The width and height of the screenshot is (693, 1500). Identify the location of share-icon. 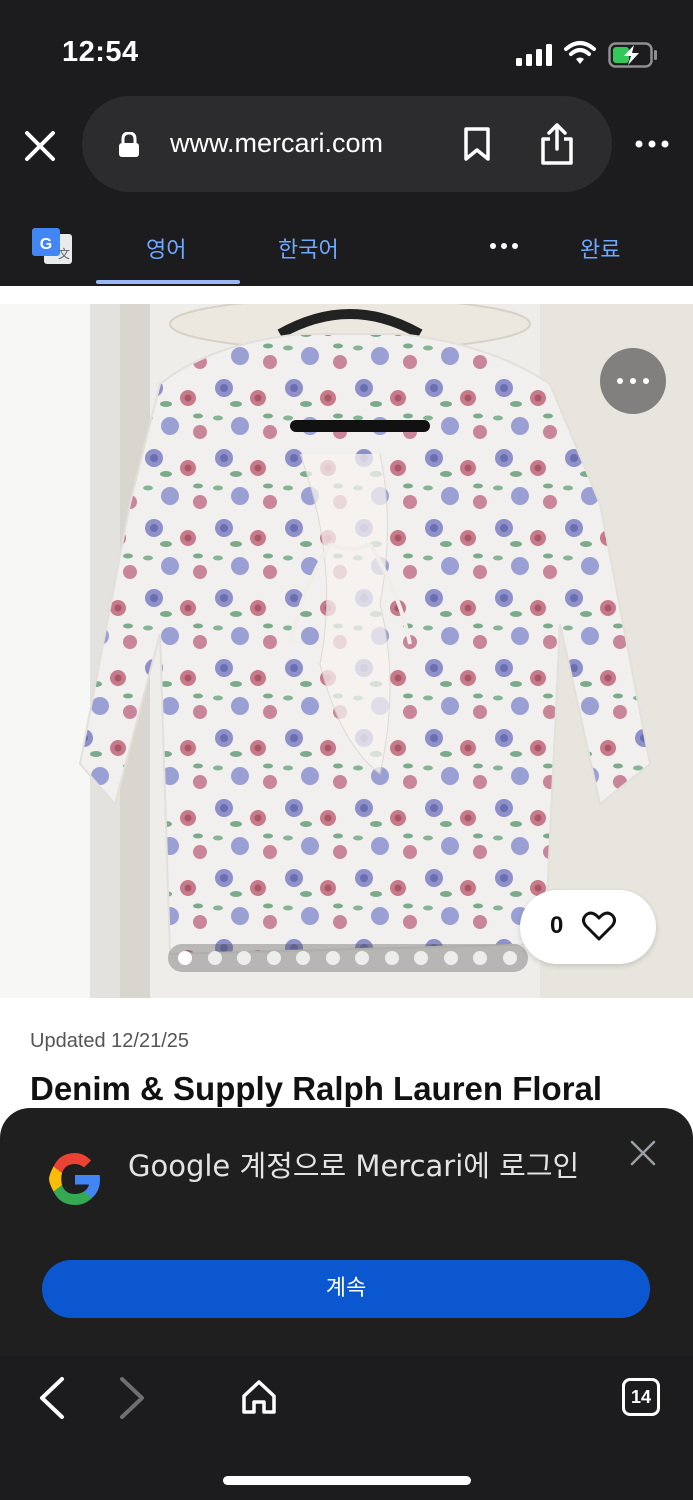
(557, 144).